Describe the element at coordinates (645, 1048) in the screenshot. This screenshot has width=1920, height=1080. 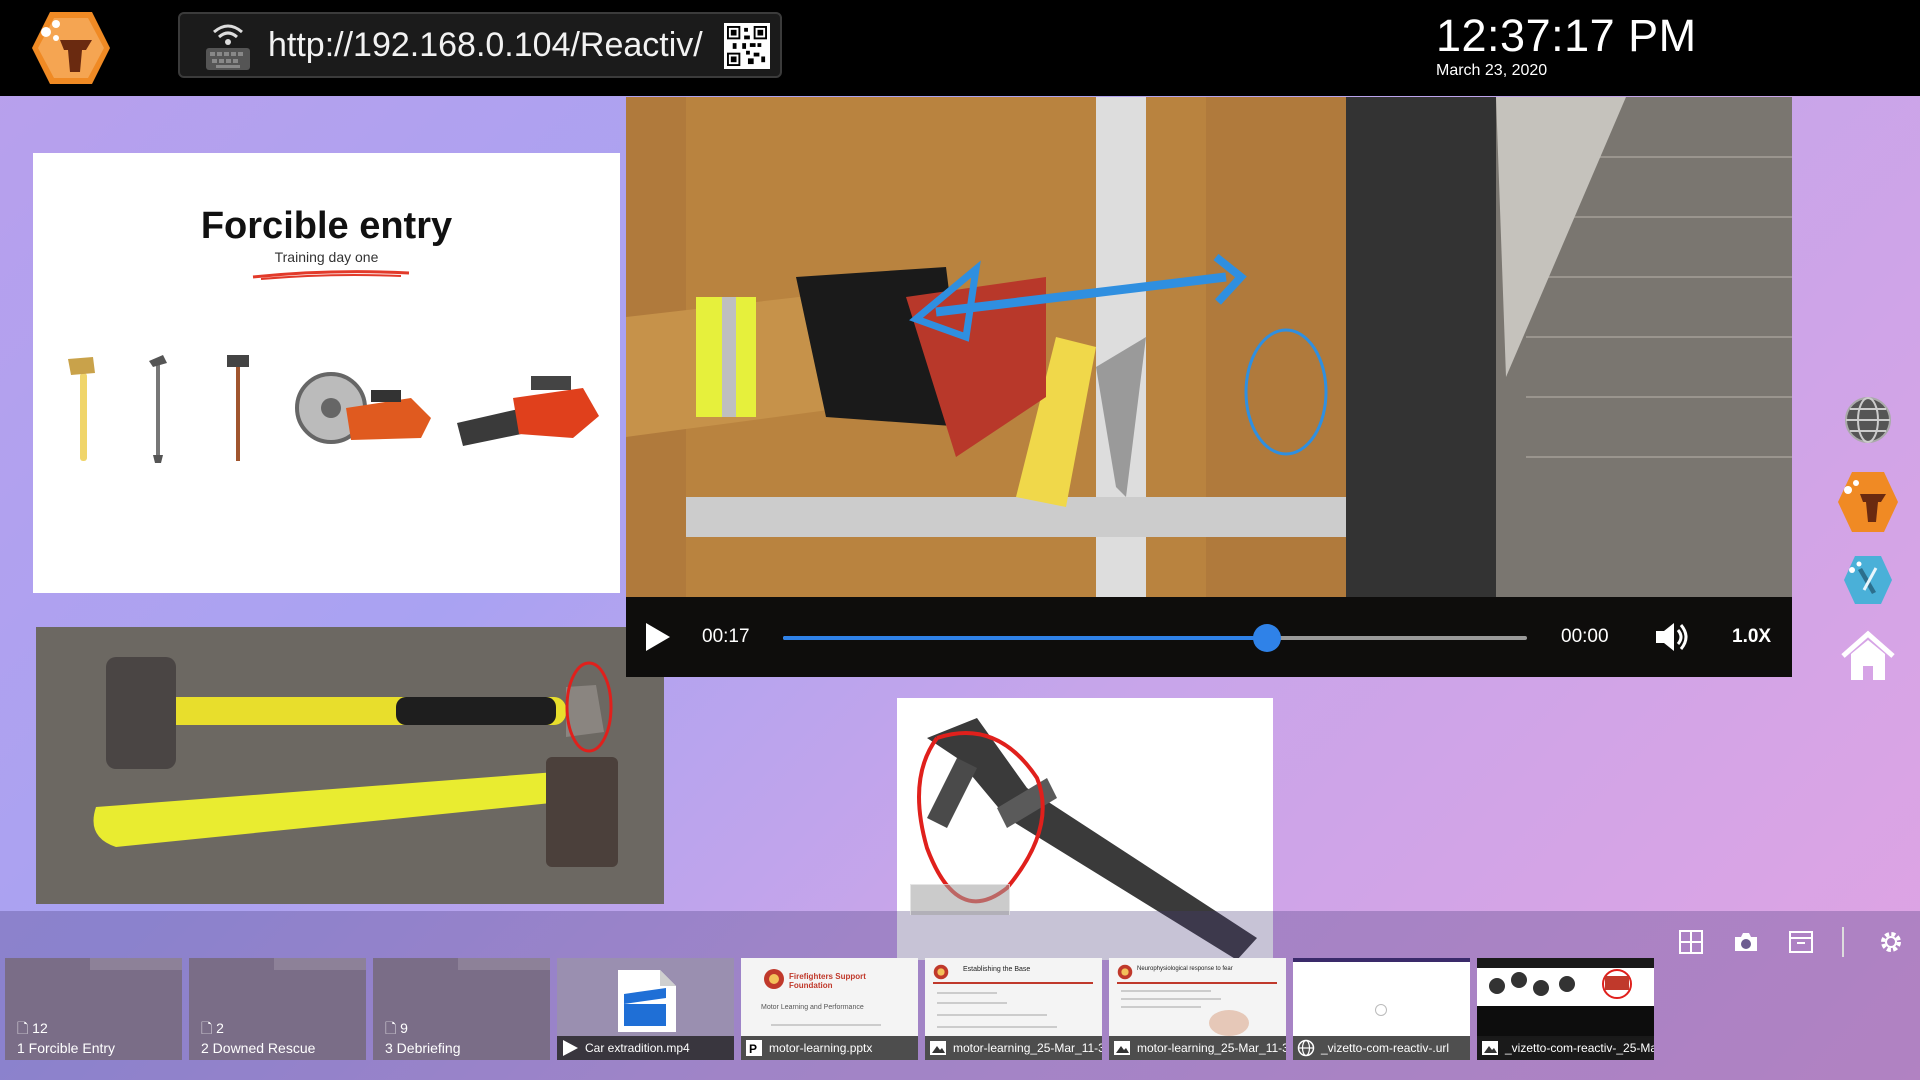
I see `file-name: Car extradition.mp4` at that location.